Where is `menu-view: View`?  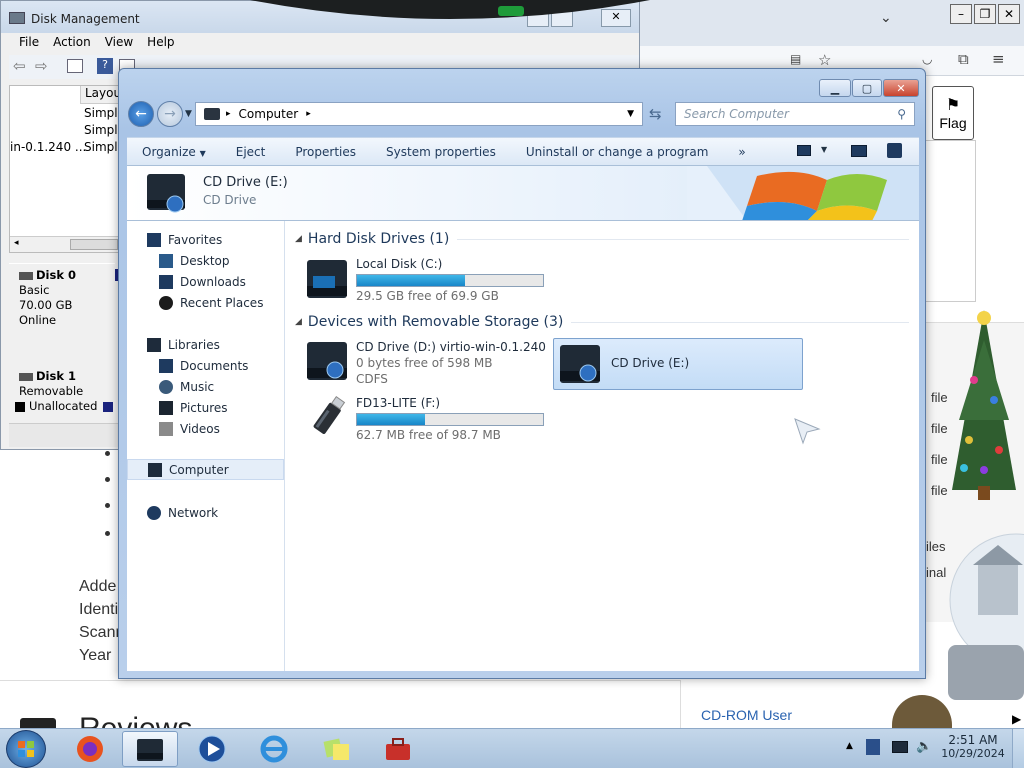 menu-view: View is located at coordinates (119, 42).